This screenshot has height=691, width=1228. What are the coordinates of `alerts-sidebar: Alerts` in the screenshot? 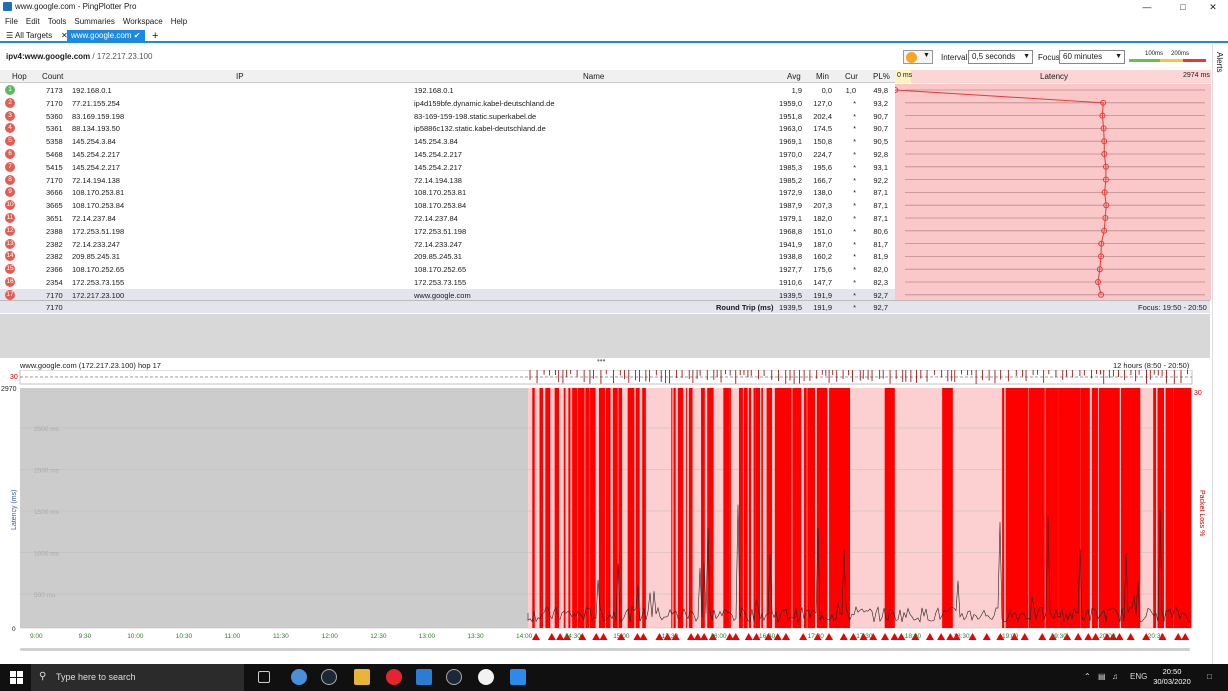 It's located at (1220, 354).